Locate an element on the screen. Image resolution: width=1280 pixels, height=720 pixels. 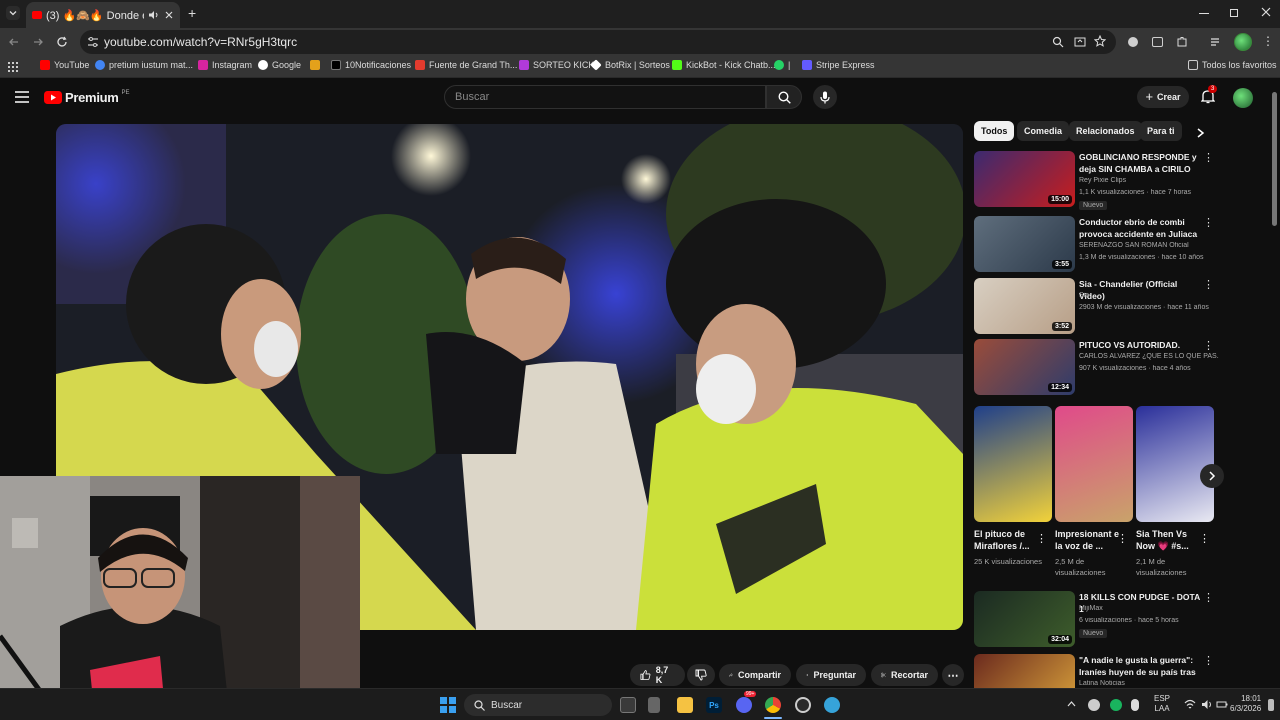
chip-for-you: Para ti is located at coordinates (1161, 131).